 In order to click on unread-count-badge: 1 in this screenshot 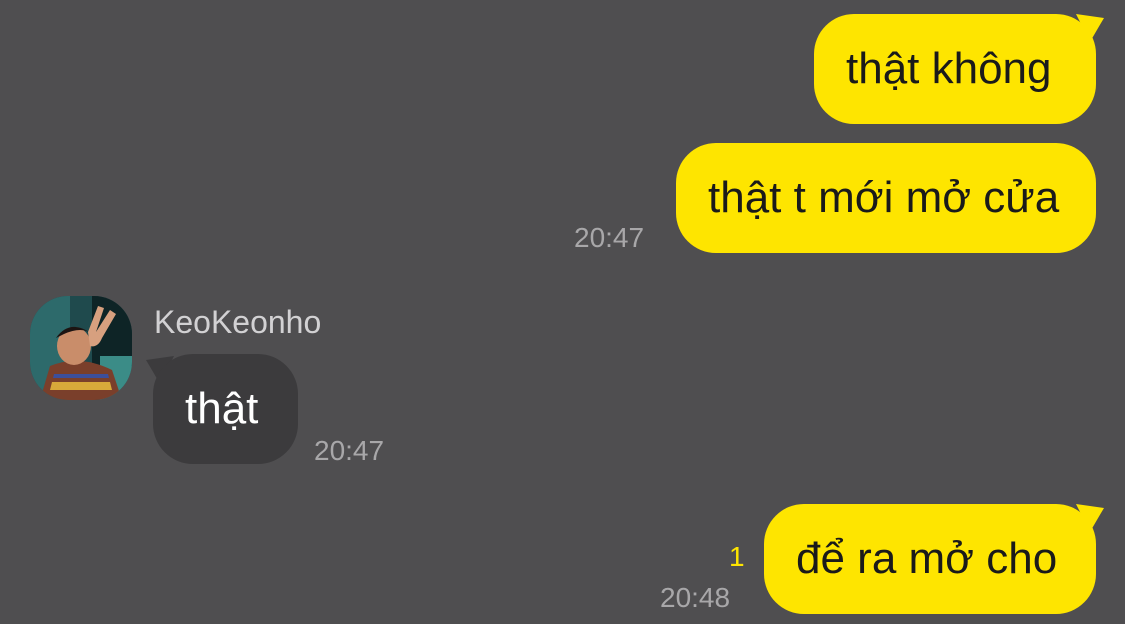, I will do `click(737, 556)`.